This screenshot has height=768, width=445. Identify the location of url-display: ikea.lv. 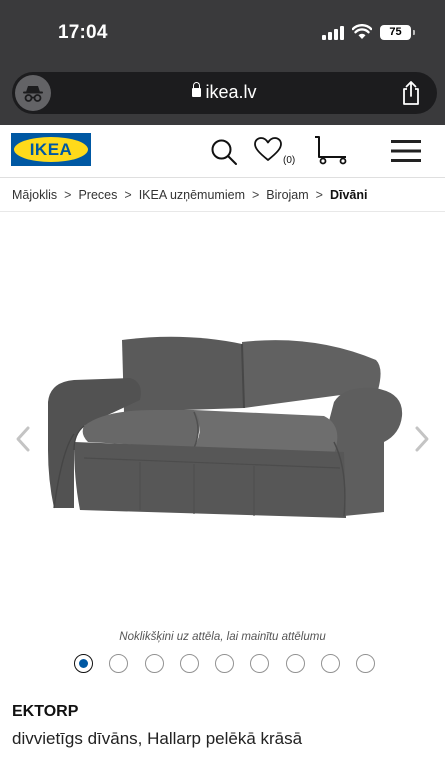
(224, 92).